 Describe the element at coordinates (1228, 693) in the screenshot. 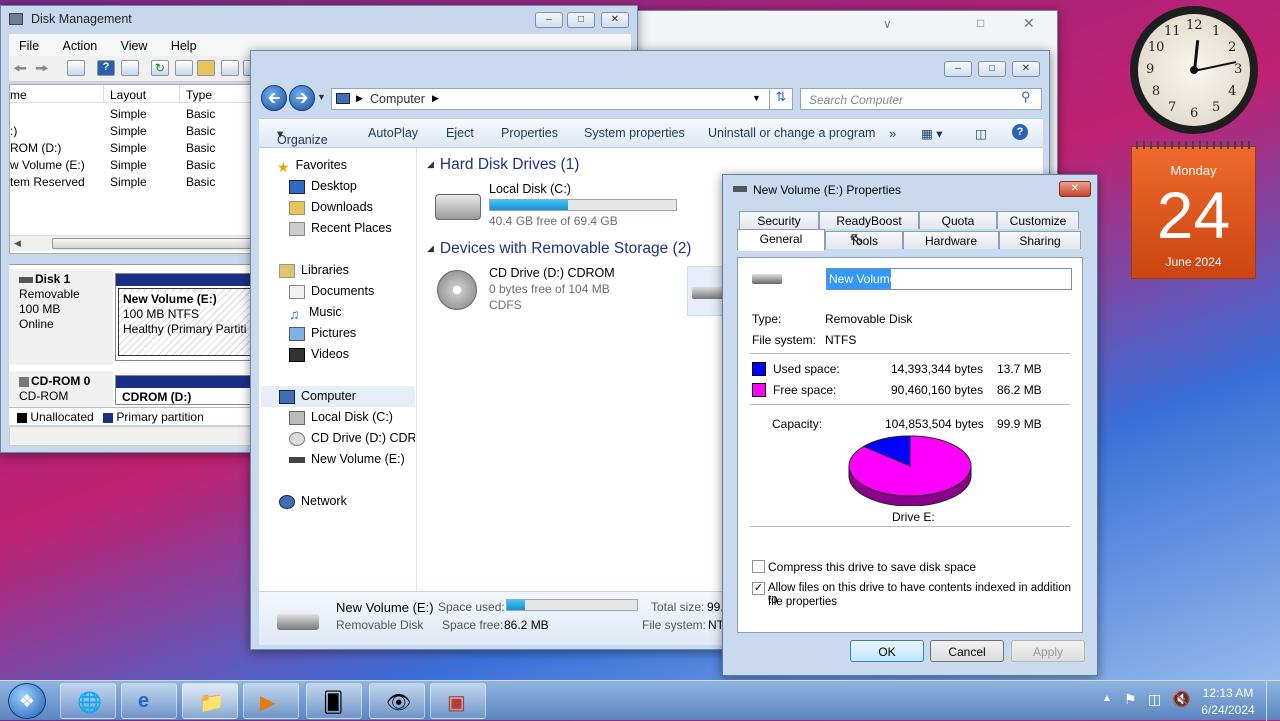

I see `tray-time: 12:13 AM` at that location.